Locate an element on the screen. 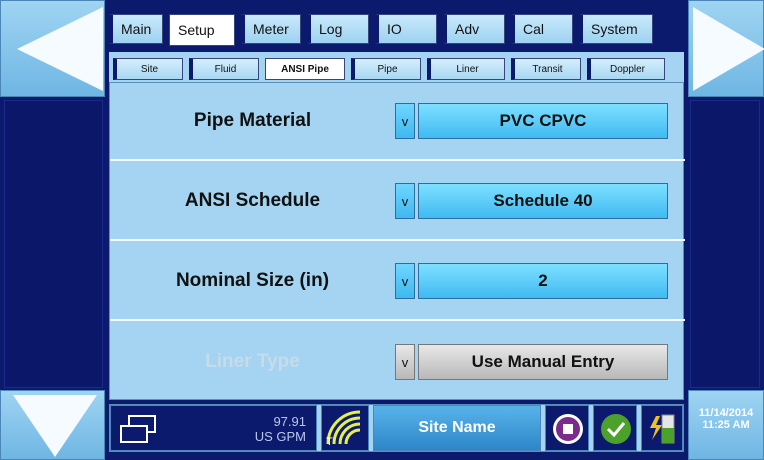  liner-type-value-button: Use Manual Entry is located at coordinates (543, 362).